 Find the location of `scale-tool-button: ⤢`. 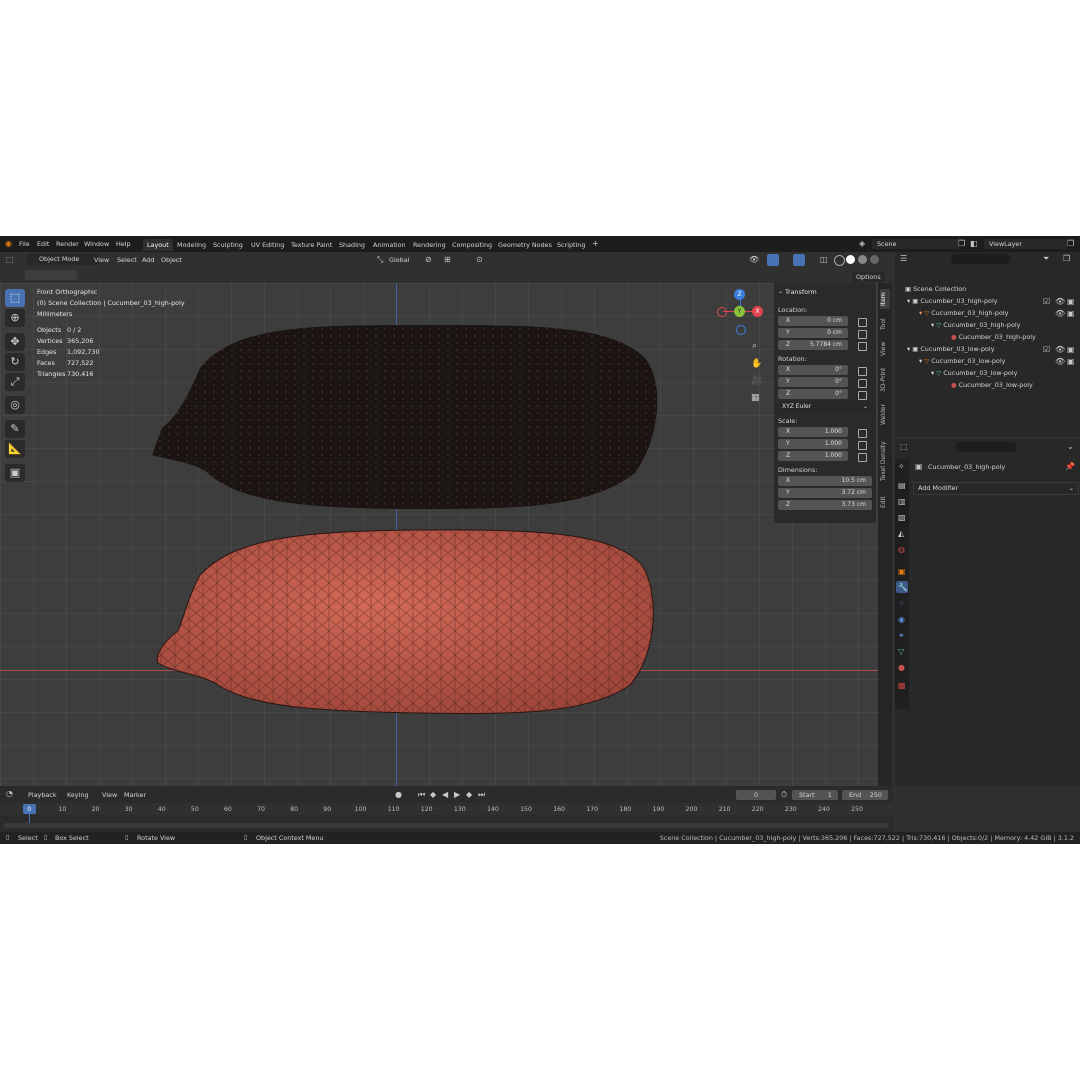

scale-tool-button: ⤢ is located at coordinates (15, 382).